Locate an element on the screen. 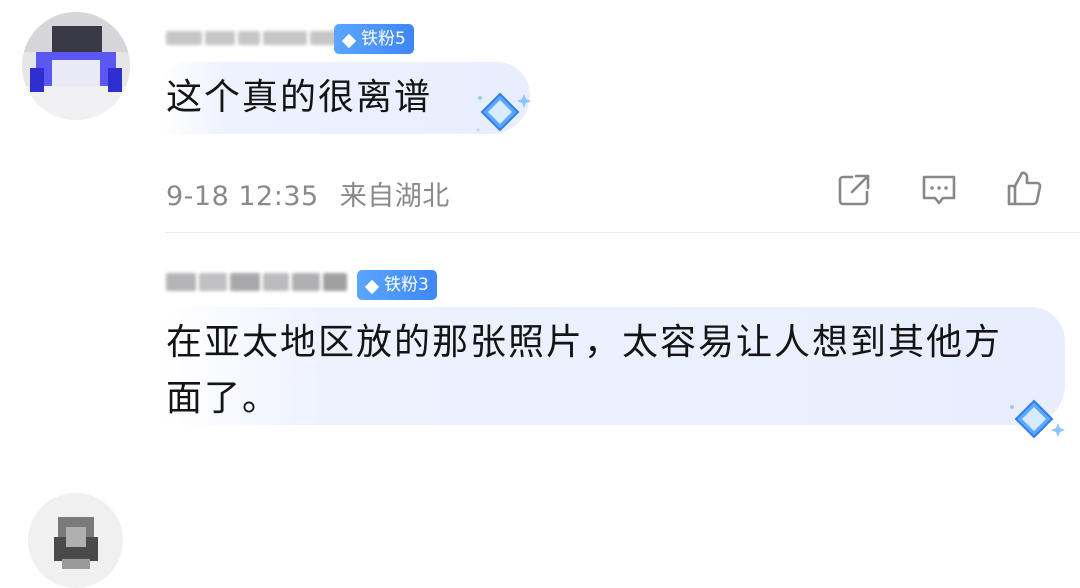 The width and height of the screenshot is (1080, 588). like-button is located at coordinates (1024, 188).